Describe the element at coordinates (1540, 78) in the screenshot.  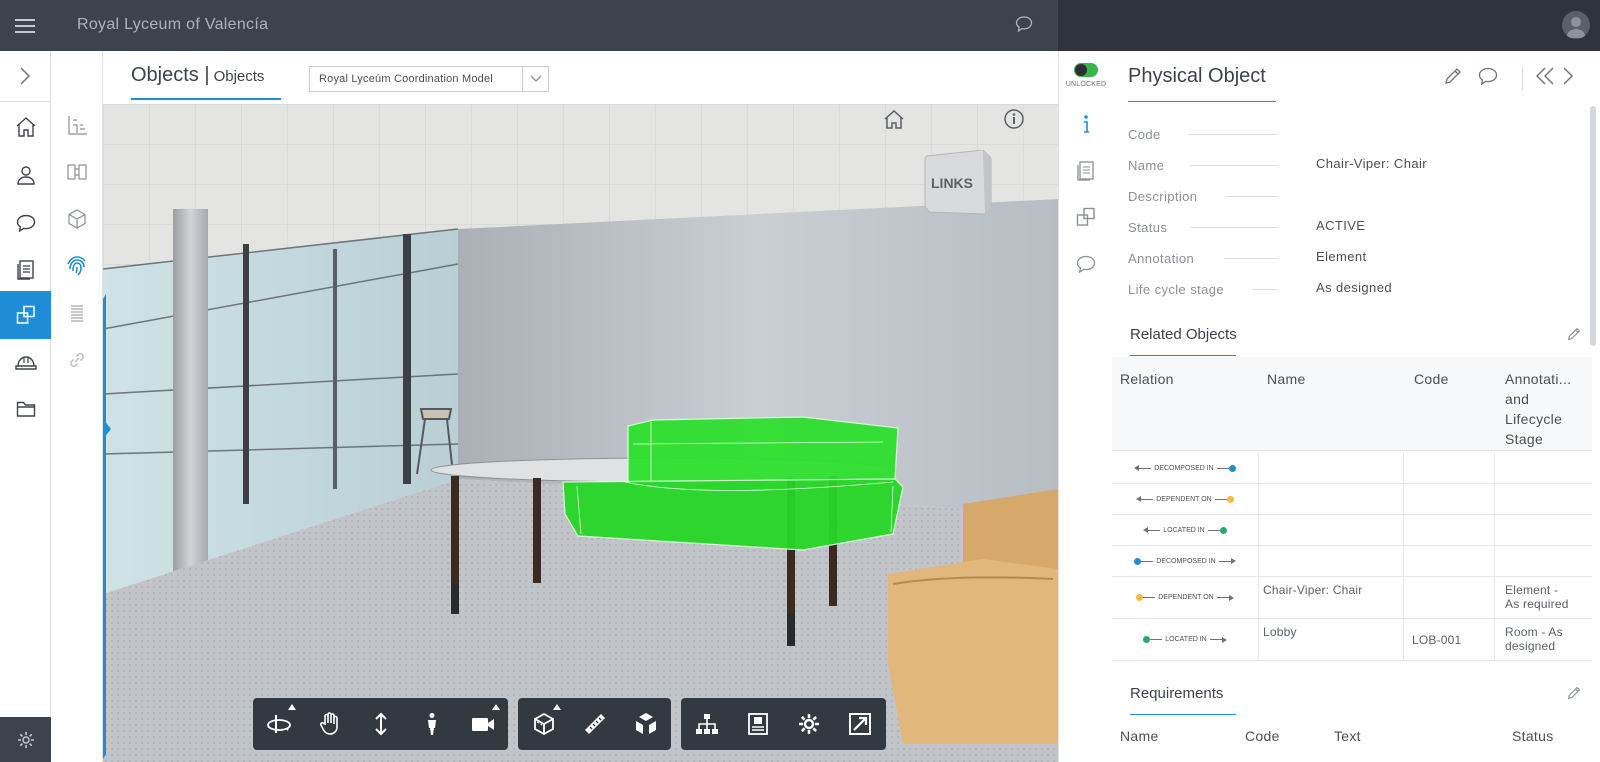
I see `collapse-double-chevron-icon` at that location.